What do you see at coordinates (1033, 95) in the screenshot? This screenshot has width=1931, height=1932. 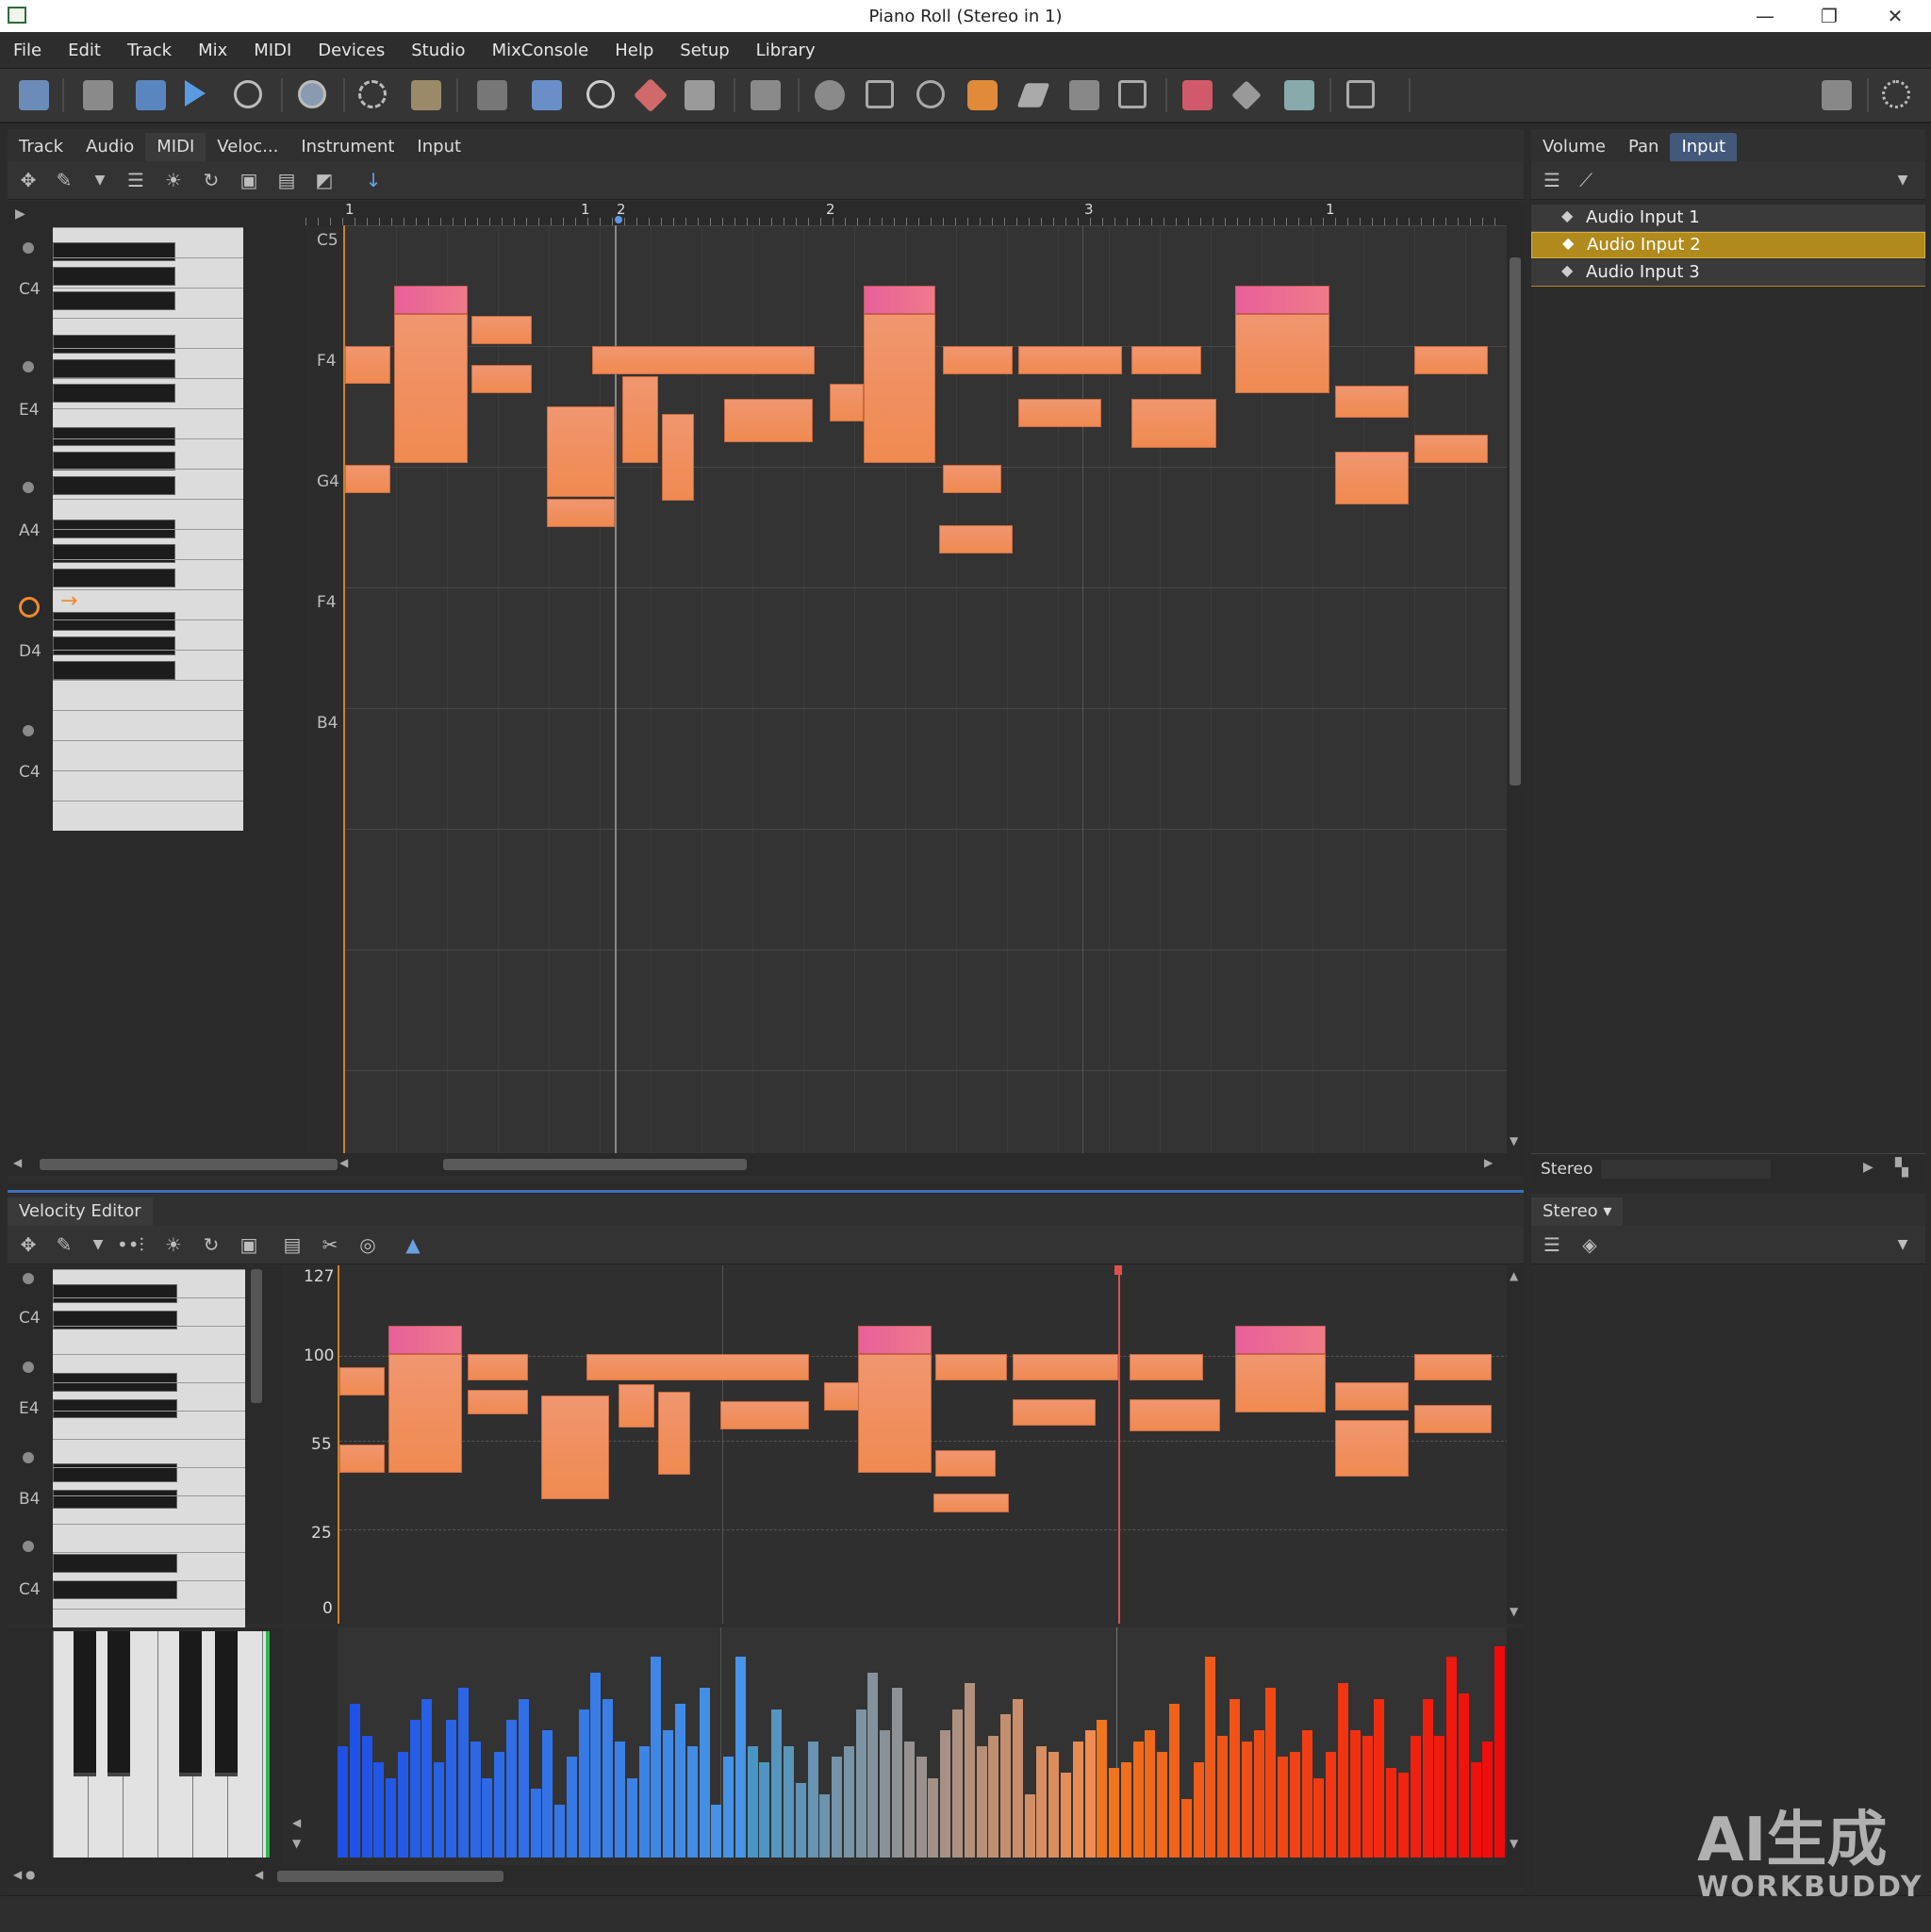 I see `pencil-icon` at bounding box center [1033, 95].